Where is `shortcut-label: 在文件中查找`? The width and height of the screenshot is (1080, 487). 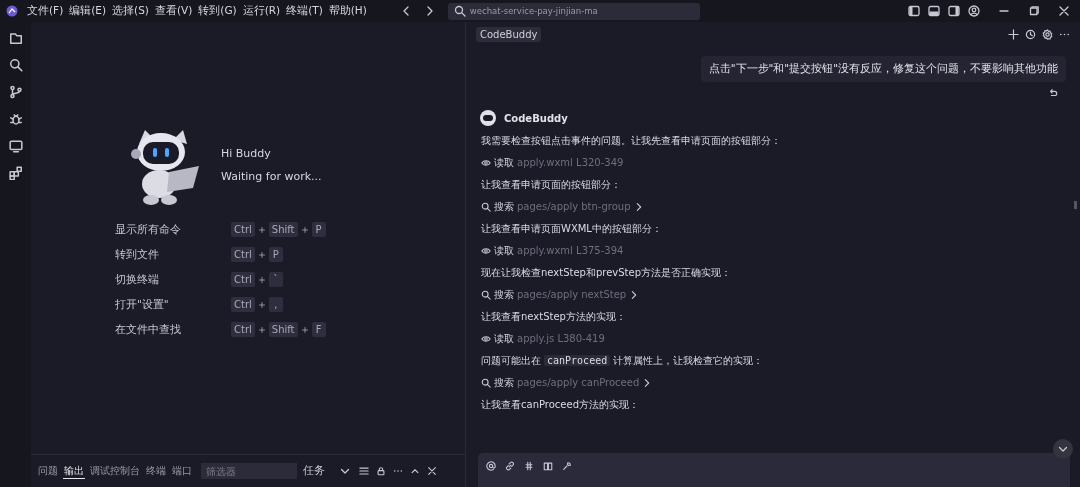
shortcut-label: 在文件中查找 is located at coordinates (148, 329).